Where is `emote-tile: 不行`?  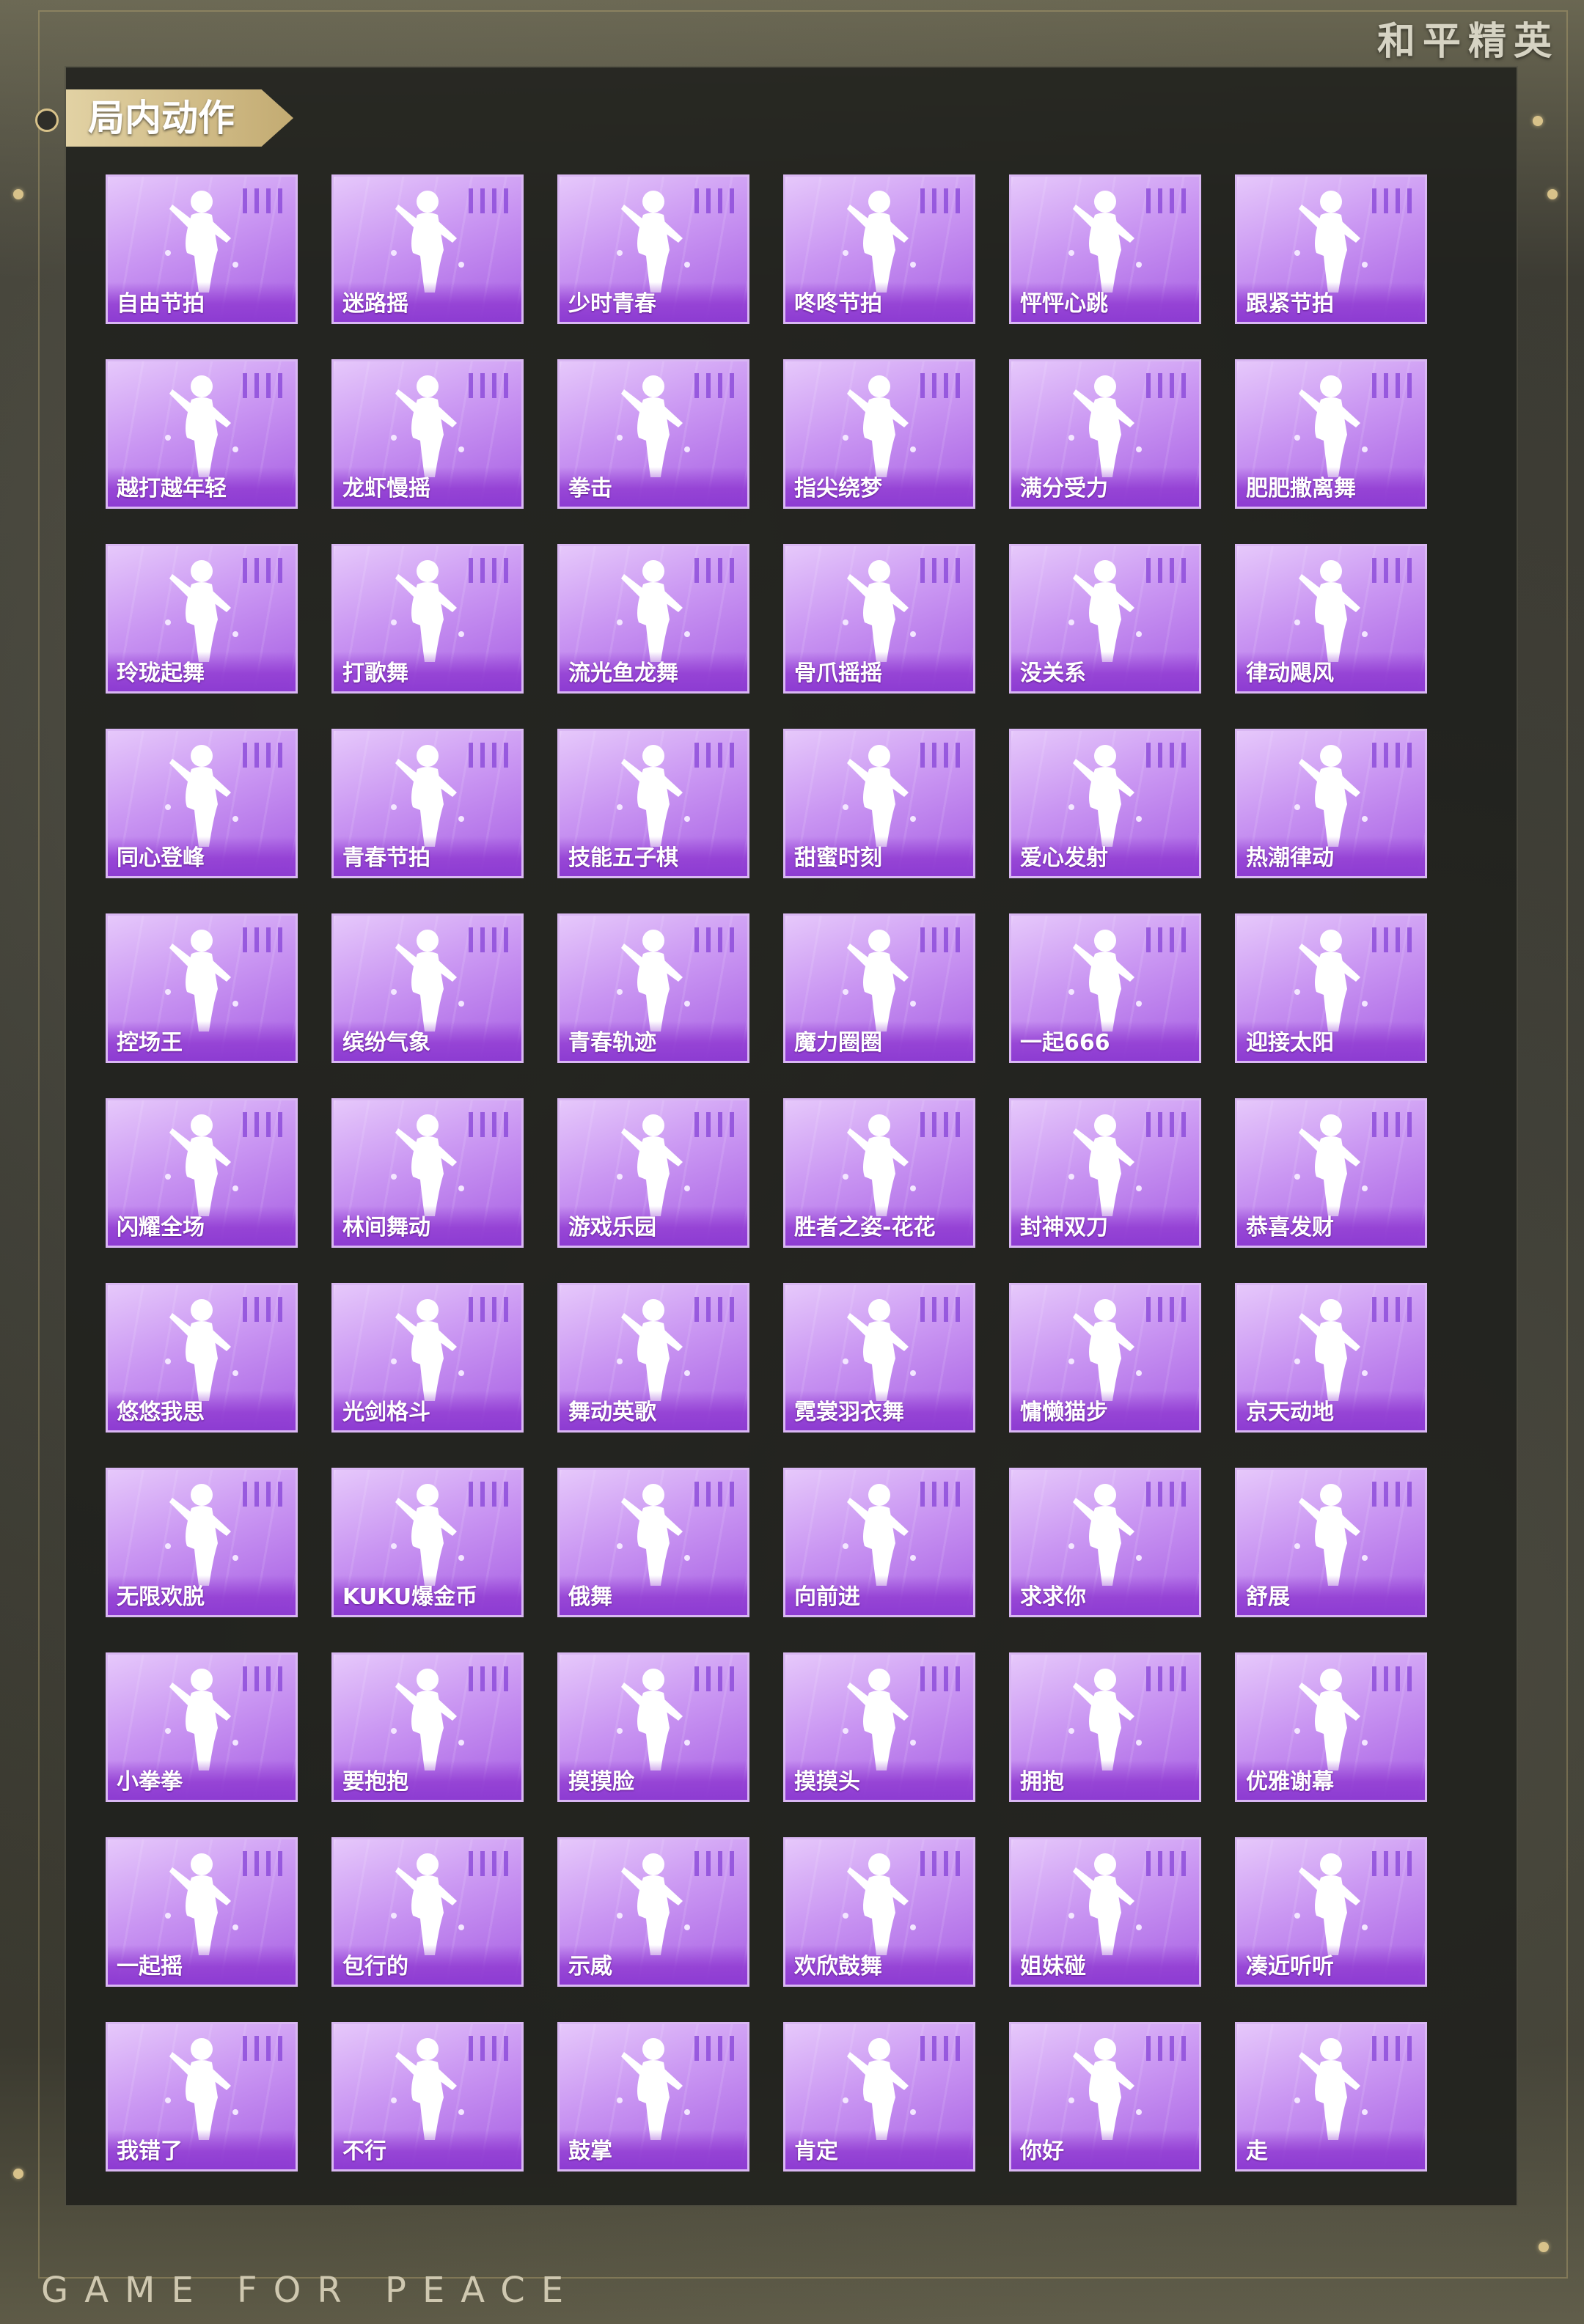
emote-tile: 不行 is located at coordinates (427, 2097).